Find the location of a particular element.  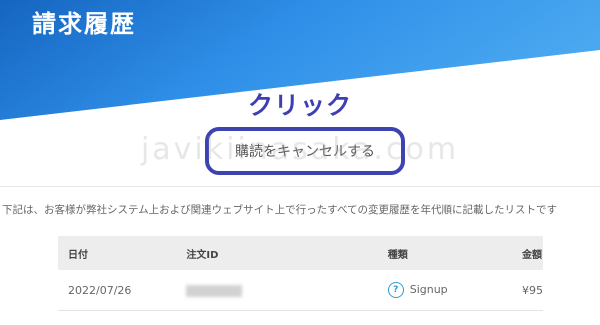

row-amount: ¥95 is located at coordinates (520, 290).